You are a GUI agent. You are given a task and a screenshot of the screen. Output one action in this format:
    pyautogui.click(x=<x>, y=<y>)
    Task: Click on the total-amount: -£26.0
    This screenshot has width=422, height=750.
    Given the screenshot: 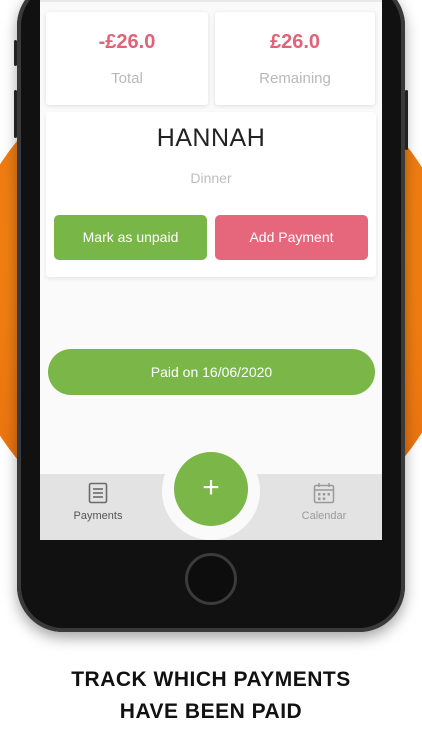 What is the action you would take?
    pyautogui.click(x=127, y=42)
    